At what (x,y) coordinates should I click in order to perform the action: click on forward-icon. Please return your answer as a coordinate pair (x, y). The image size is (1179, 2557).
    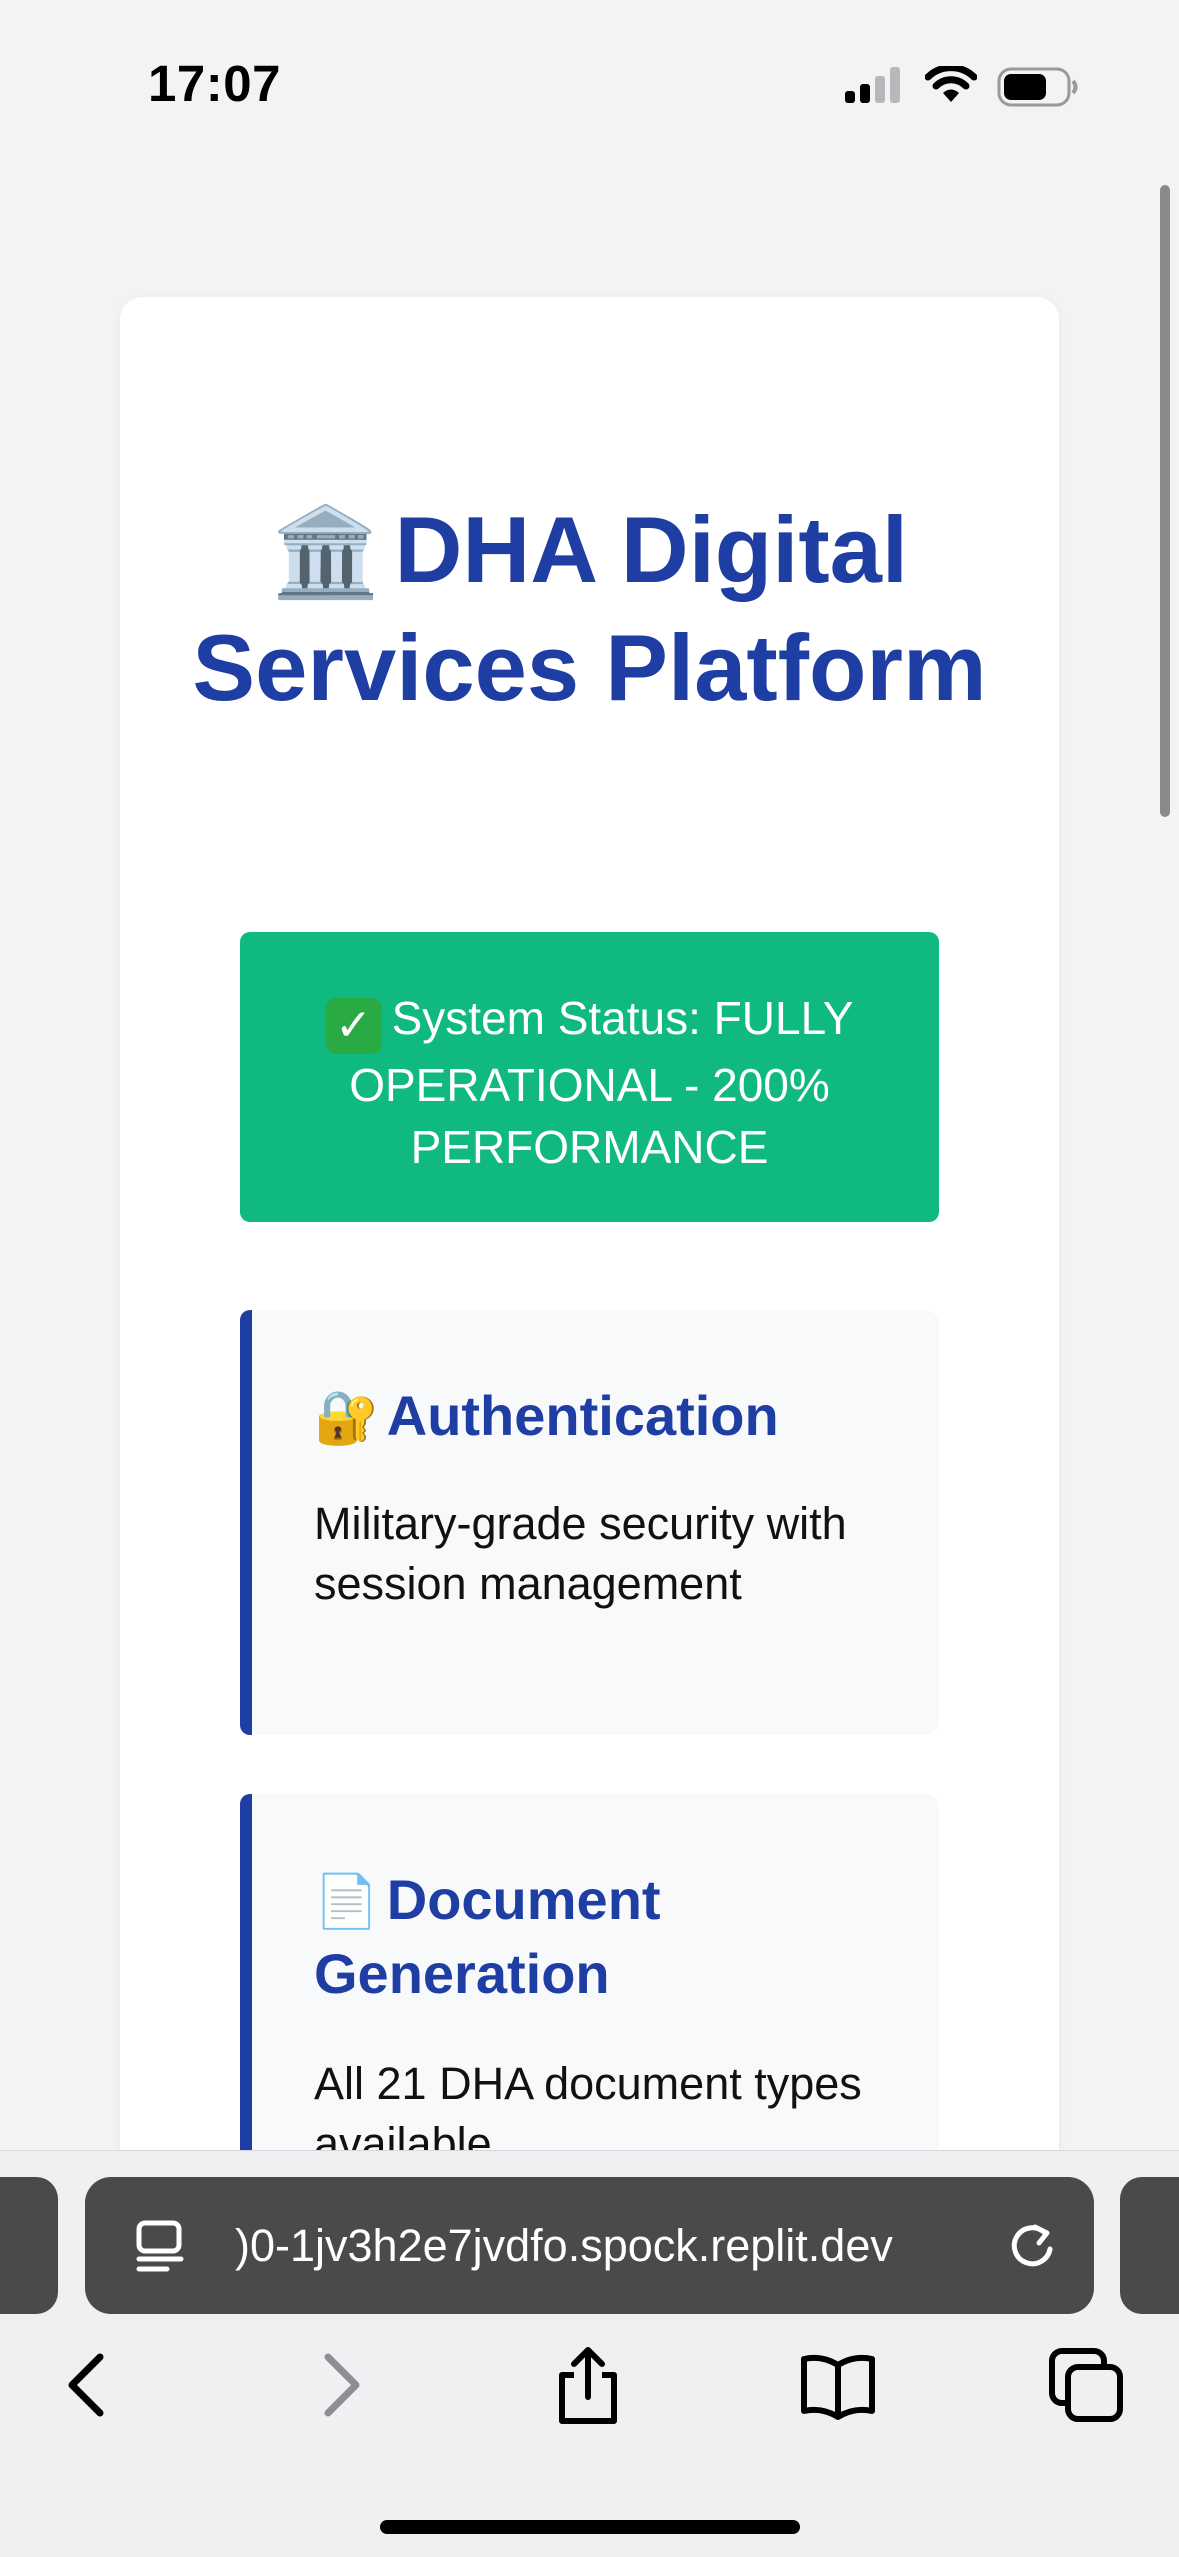
    Looking at the image, I should click on (340, 2385).